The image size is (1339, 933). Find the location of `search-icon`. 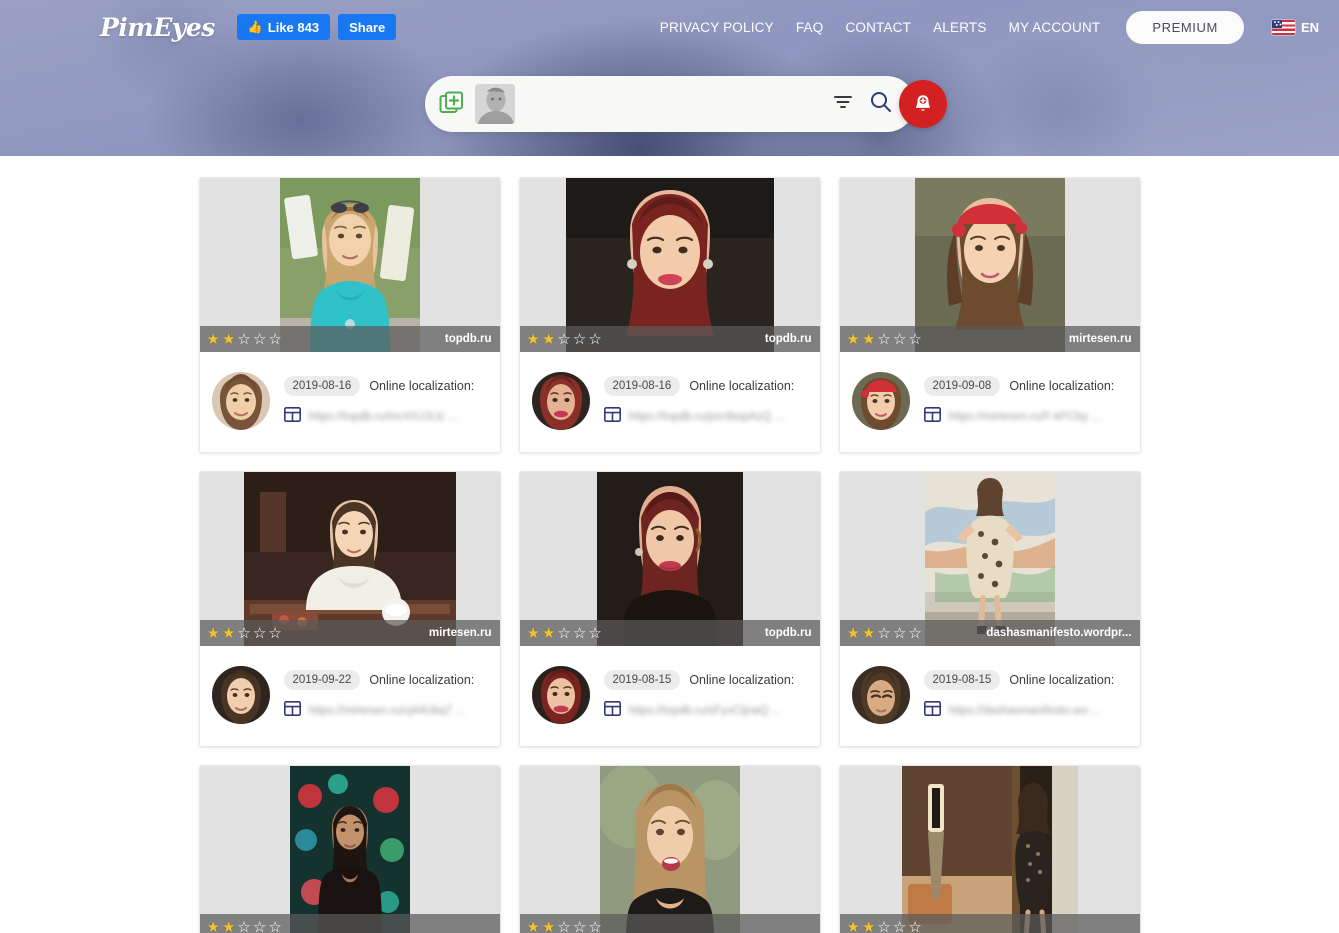

search-icon is located at coordinates (881, 104).